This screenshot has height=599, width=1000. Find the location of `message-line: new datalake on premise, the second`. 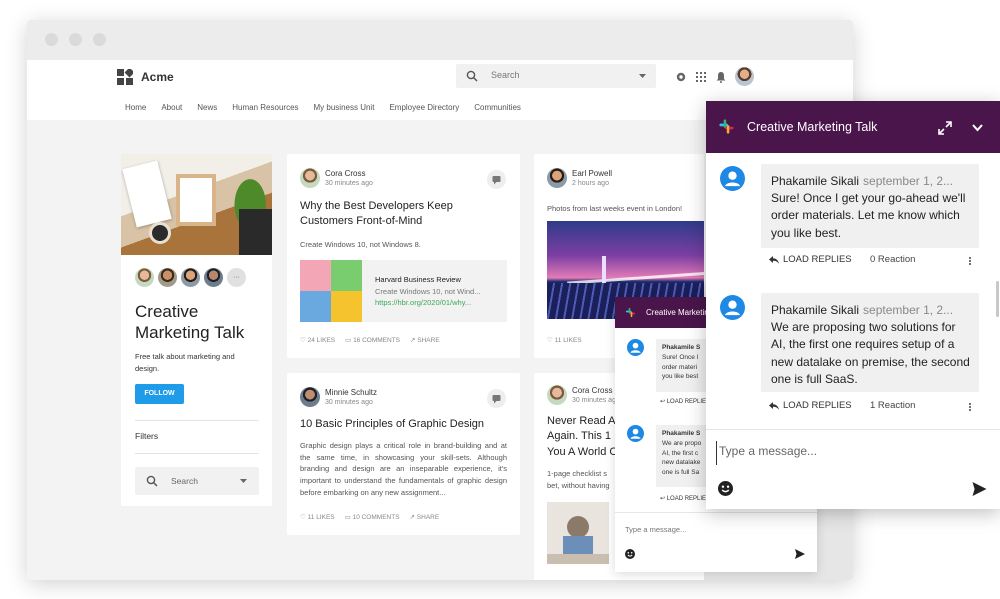

message-line: new datalake on premise, the second is located at coordinates (870, 361).